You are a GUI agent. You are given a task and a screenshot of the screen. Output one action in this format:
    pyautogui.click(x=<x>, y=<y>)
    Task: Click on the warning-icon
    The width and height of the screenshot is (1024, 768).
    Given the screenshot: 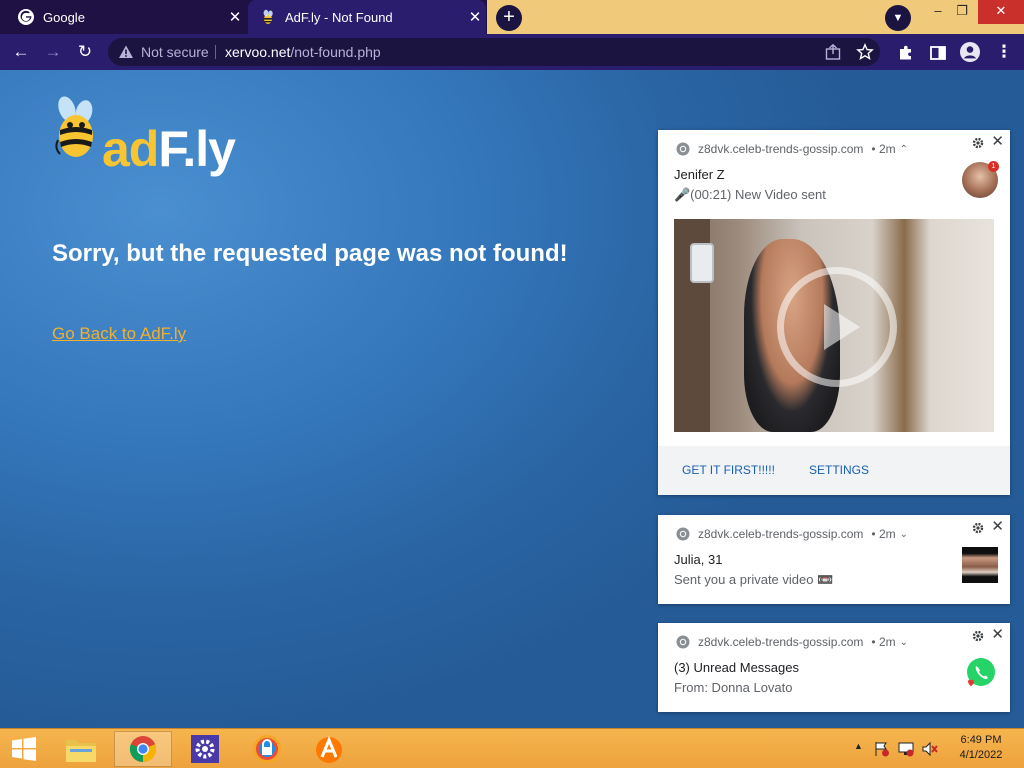 What is the action you would take?
    pyautogui.click(x=126, y=52)
    